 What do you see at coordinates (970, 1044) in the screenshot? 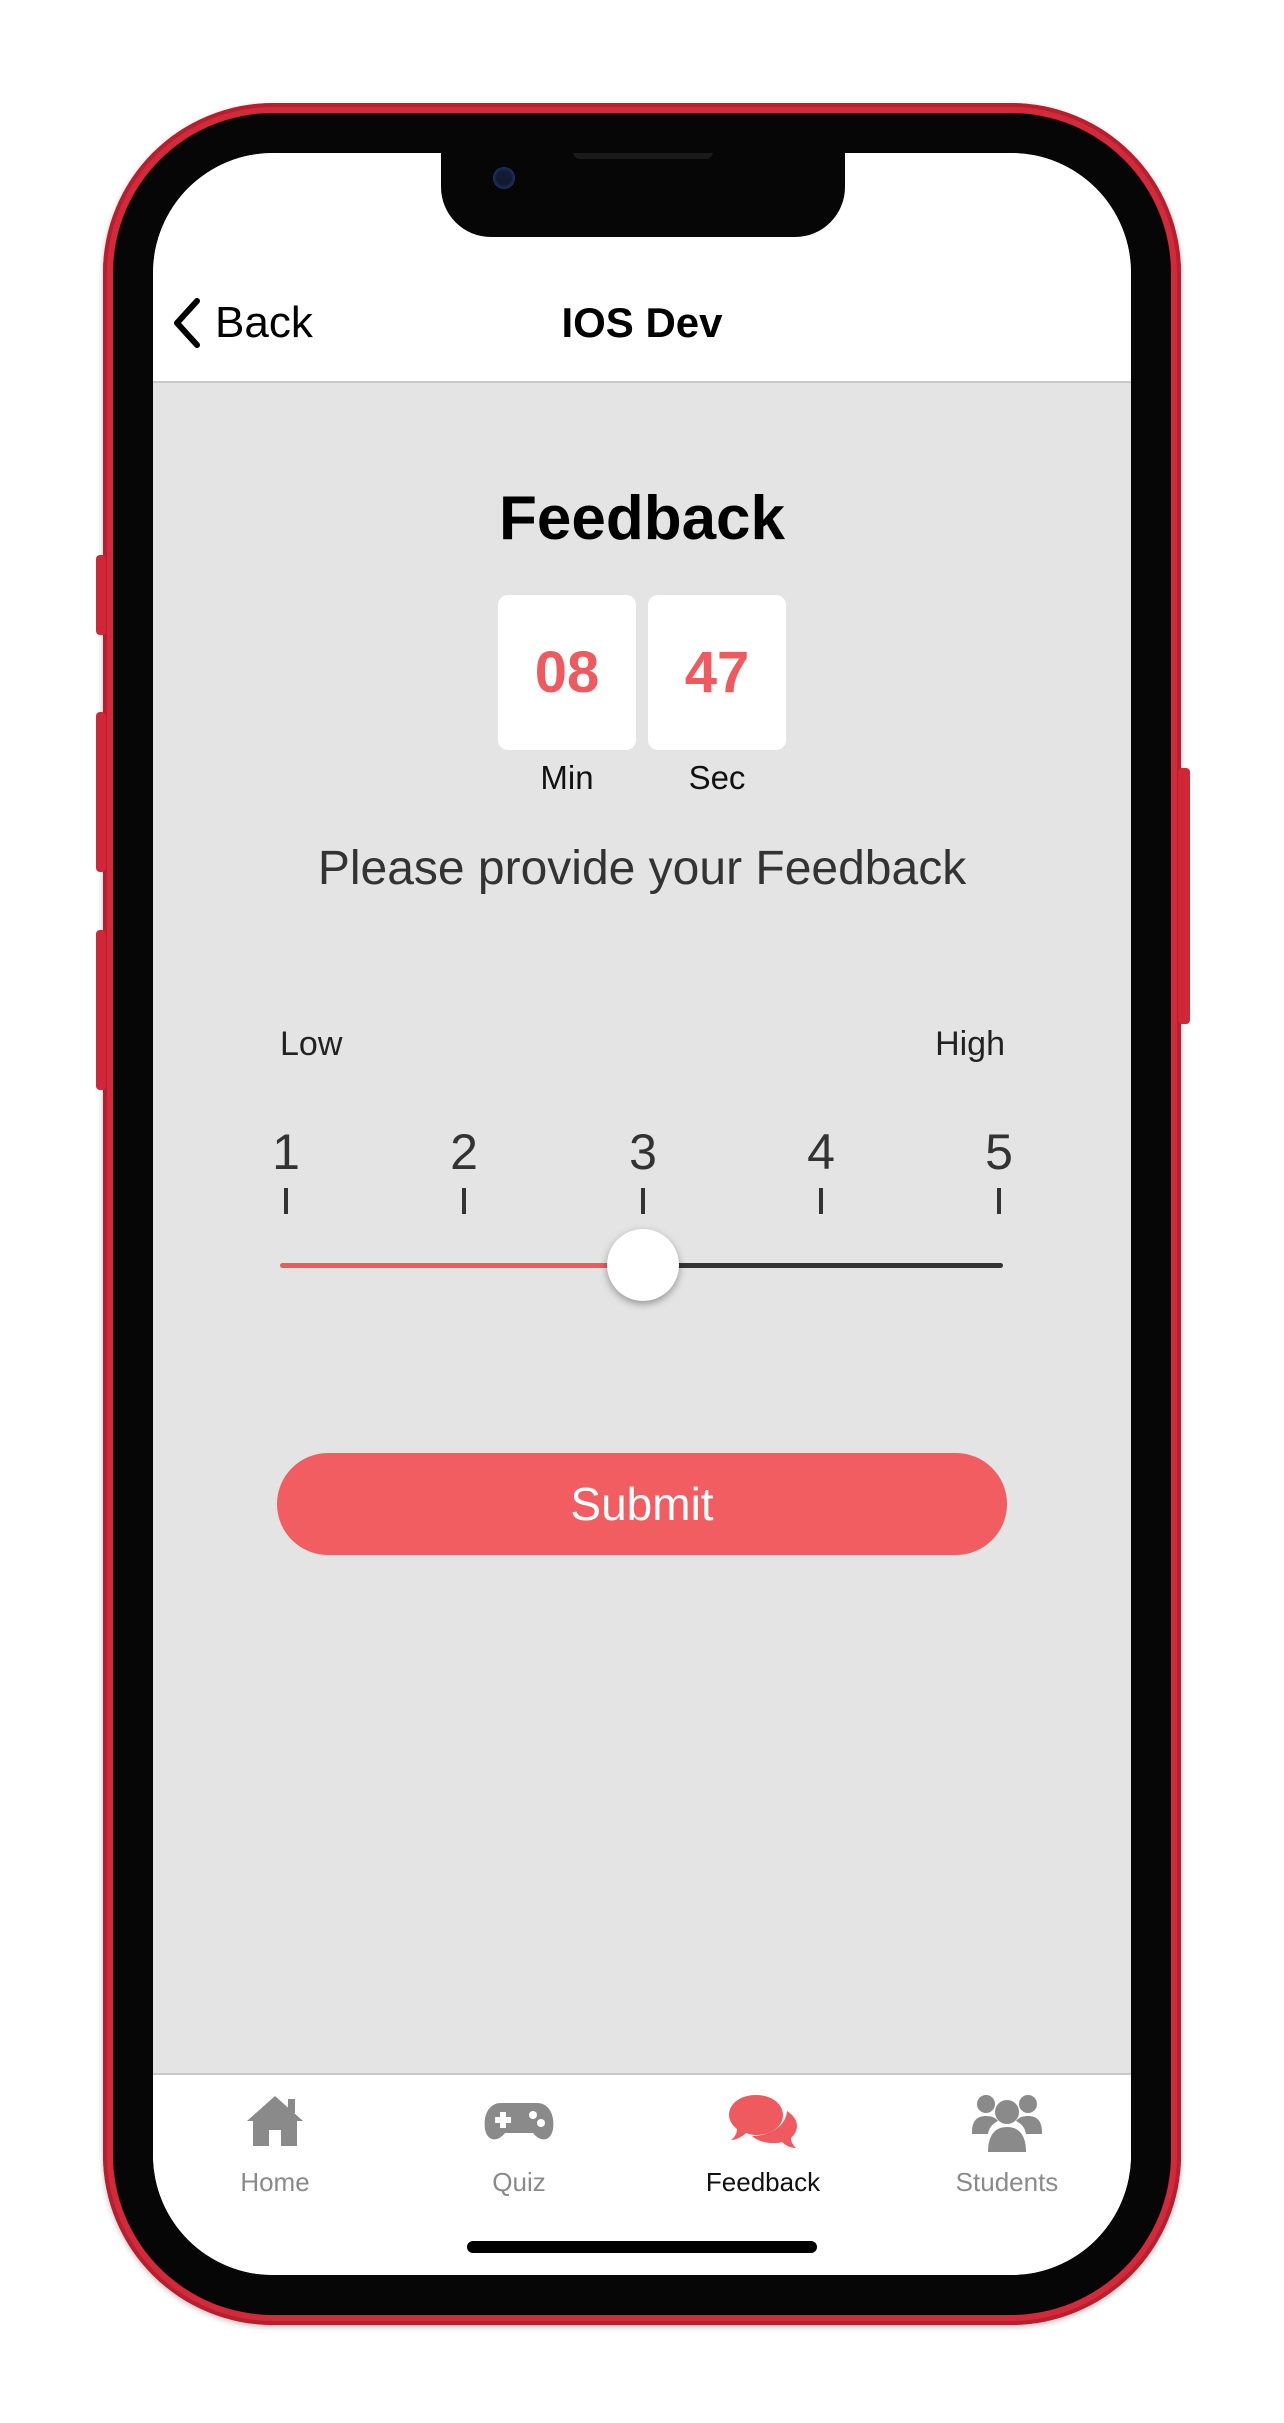
I see `scale-high-label: High` at bounding box center [970, 1044].